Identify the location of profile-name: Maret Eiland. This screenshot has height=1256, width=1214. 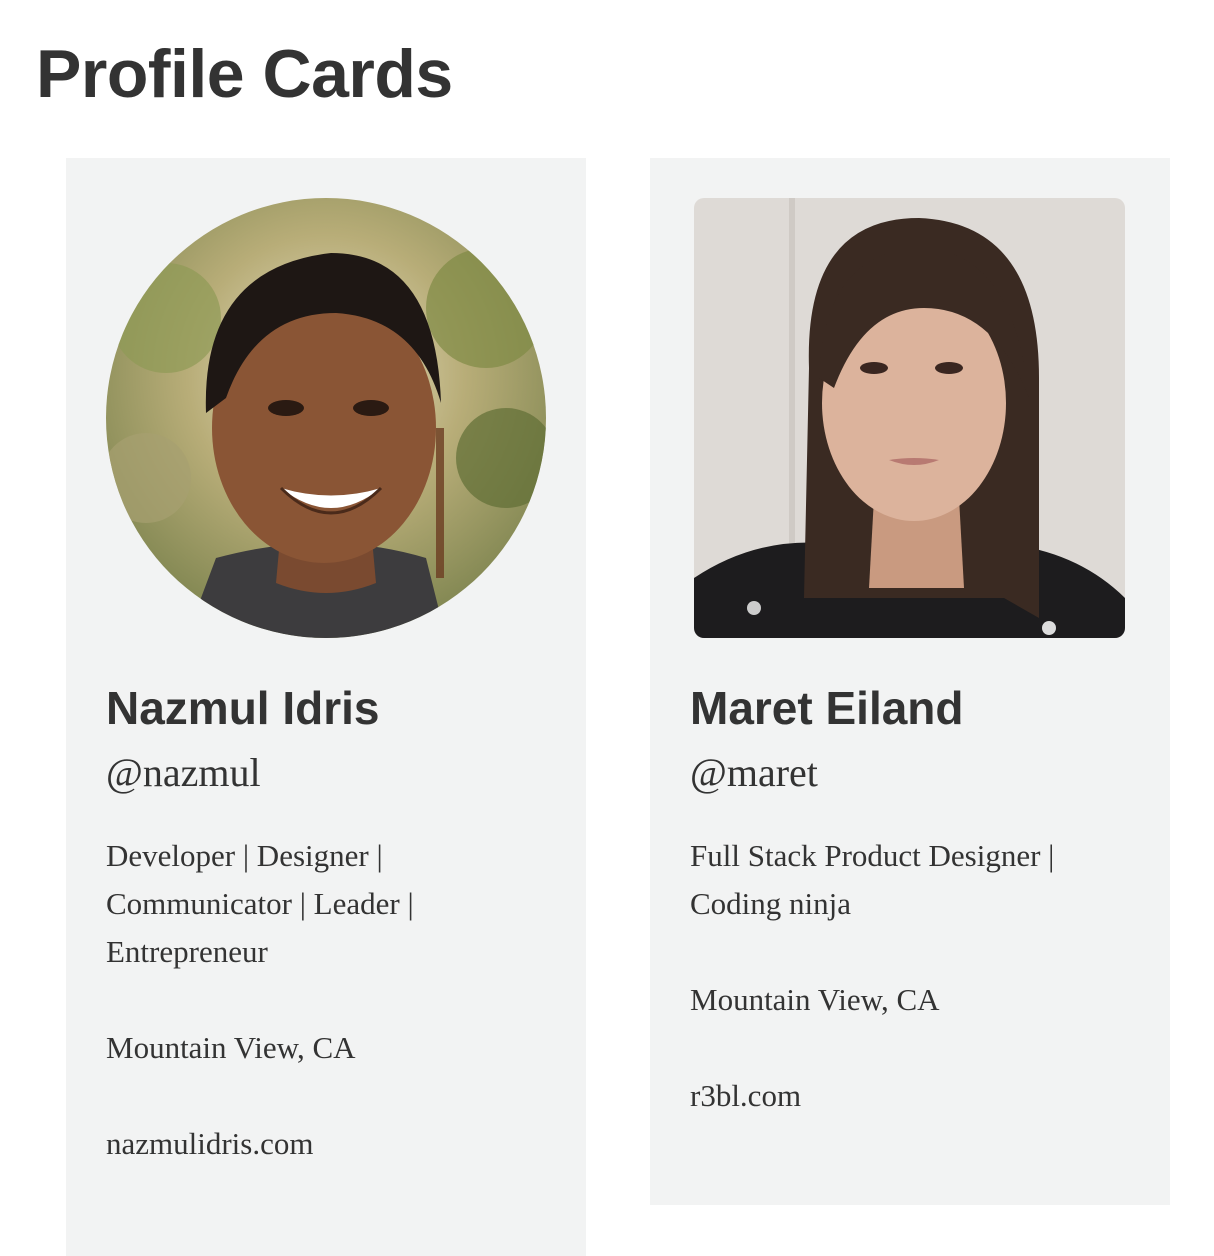
(827, 708).